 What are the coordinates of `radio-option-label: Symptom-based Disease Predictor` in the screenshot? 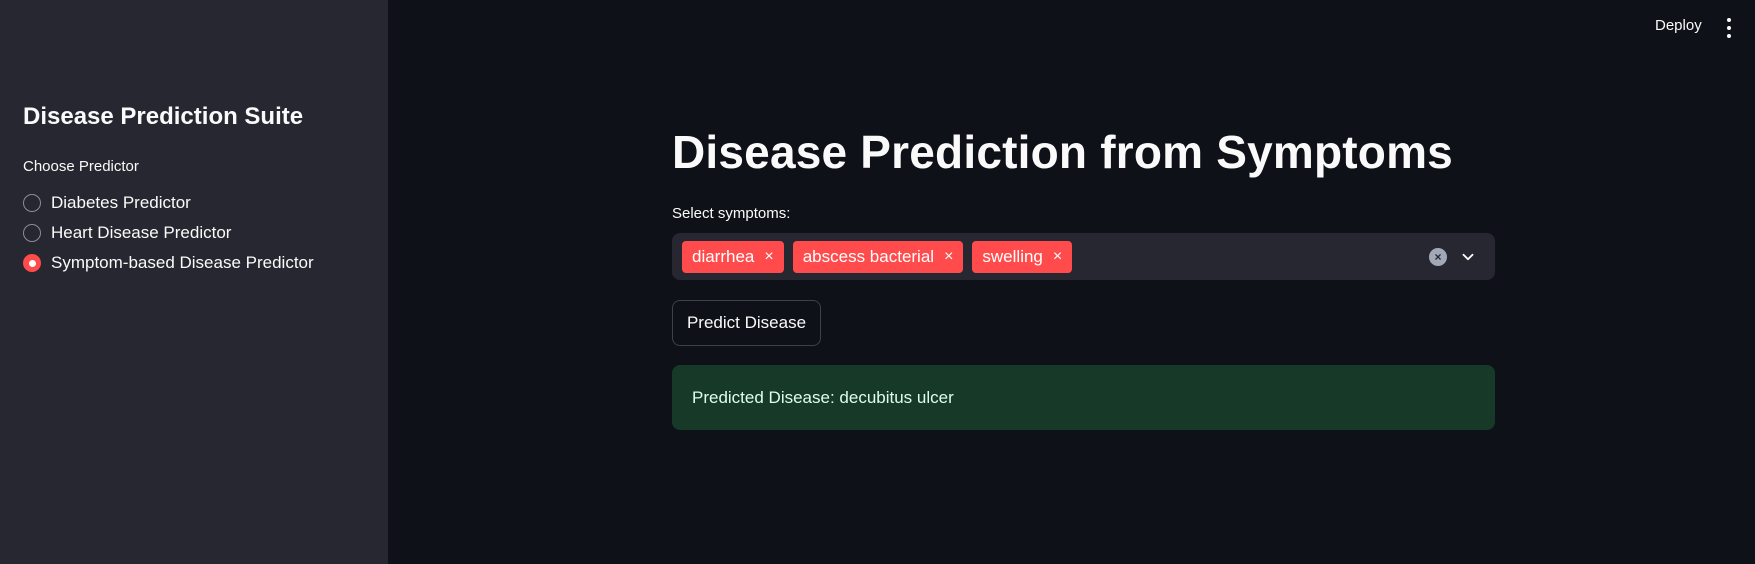 It's located at (182, 262).